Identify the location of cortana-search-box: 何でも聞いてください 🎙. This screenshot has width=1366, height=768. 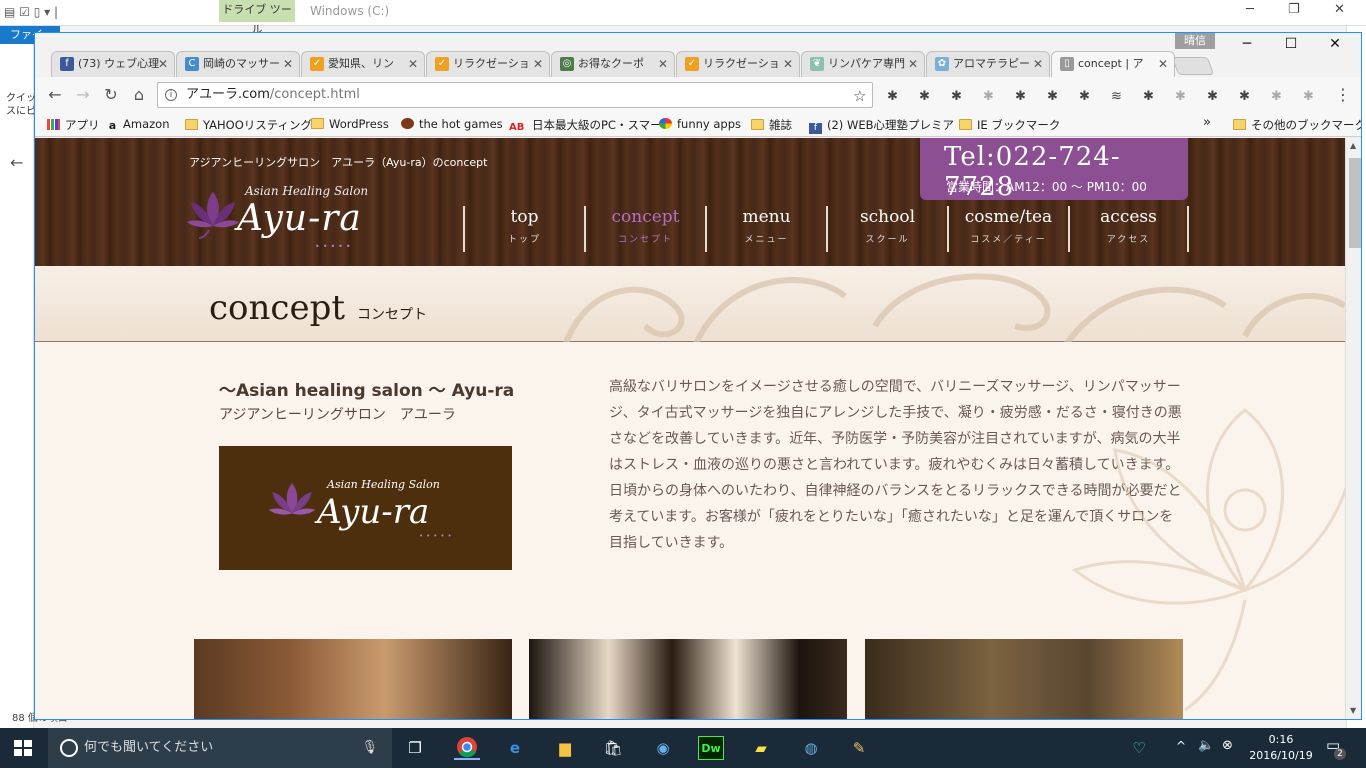
(220, 748).